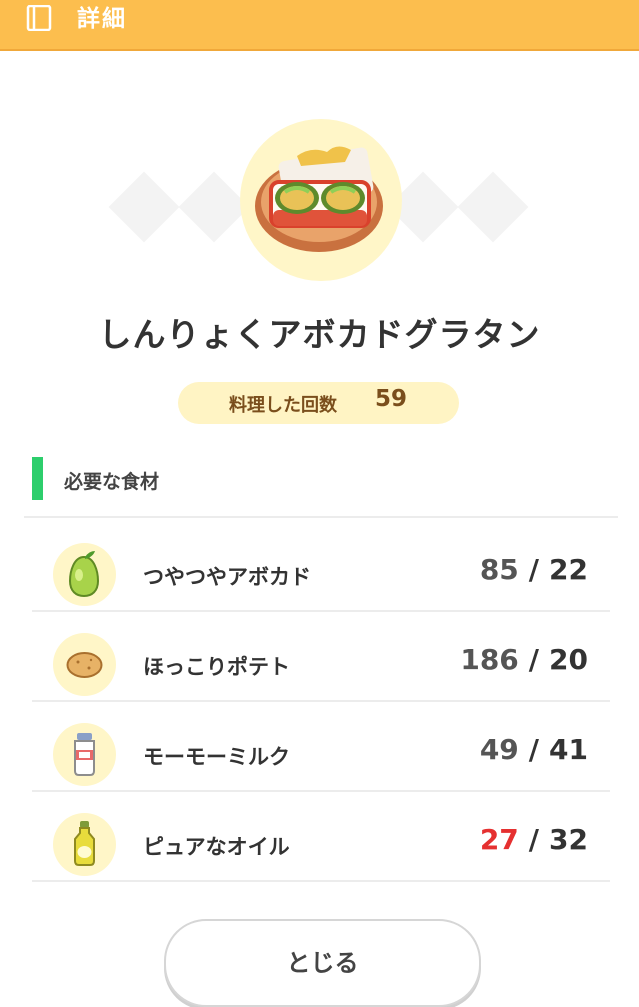 The height and width of the screenshot is (1007, 639). Describe the element at coordinates (524, 659) in the screenshot. I see `ingredient-quantity: 186/20` at that location.